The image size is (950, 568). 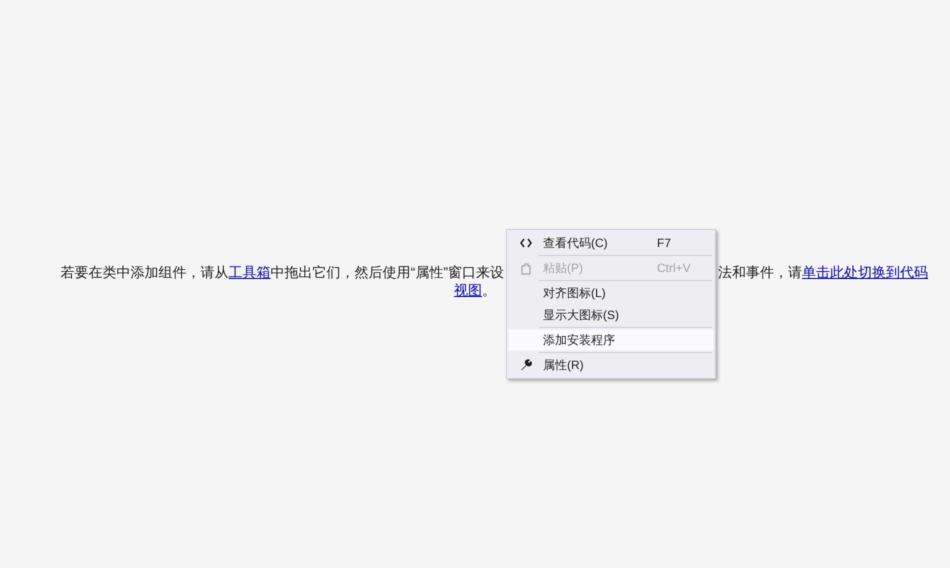 I want to click on link: 单击此处切换到代码, so click(x=865, y=272).